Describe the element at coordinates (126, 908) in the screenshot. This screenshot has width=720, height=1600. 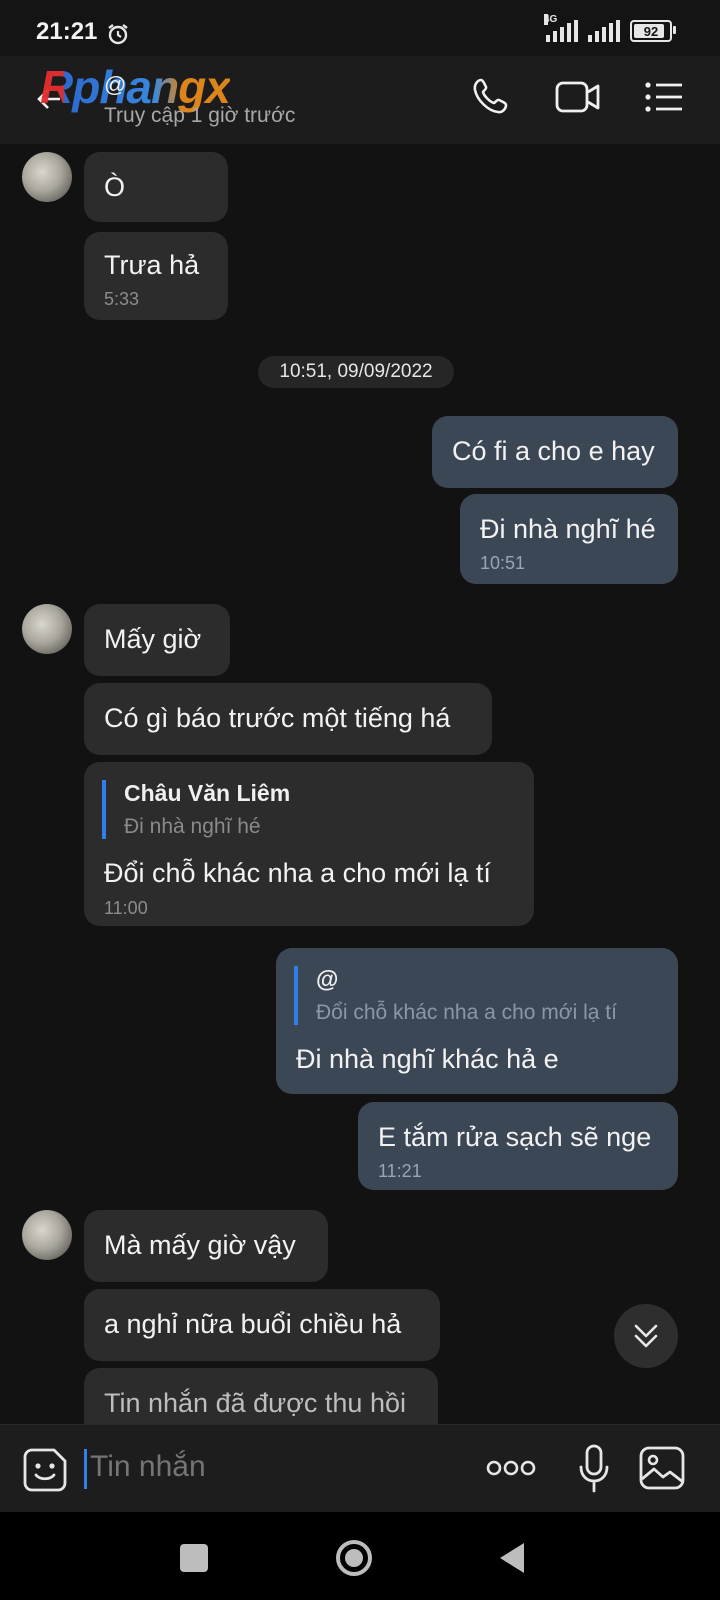
I see `message-time: 11:00` at that location.